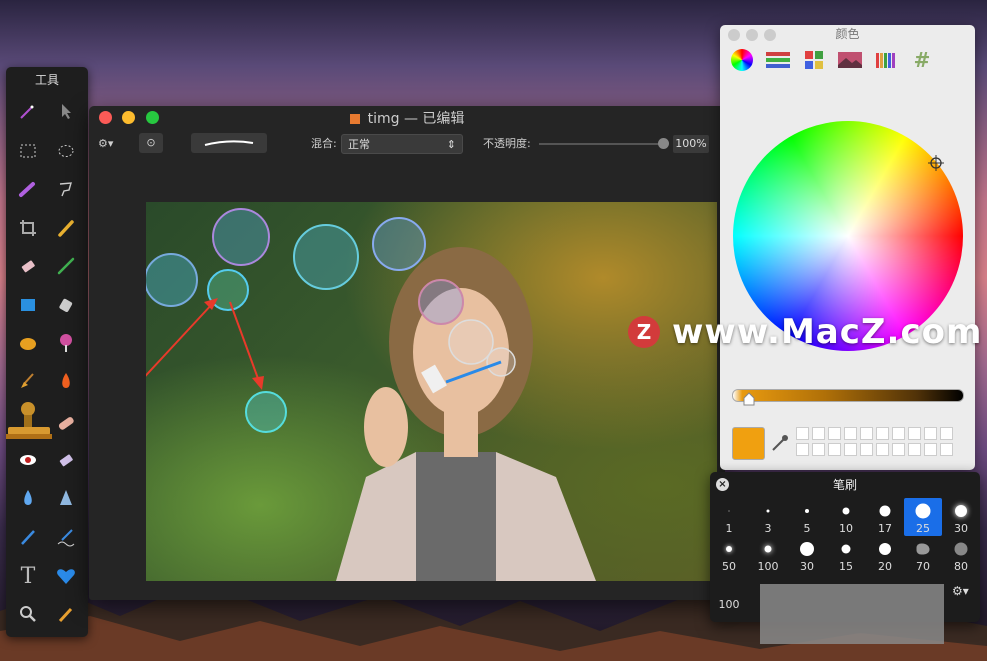 Image resolution: width=987 pixels, height=661 pixels. What do you see at coordinates (46, 80) in the screenshot?
I see `tools-title: 工具` at bounding box center [46, 80].